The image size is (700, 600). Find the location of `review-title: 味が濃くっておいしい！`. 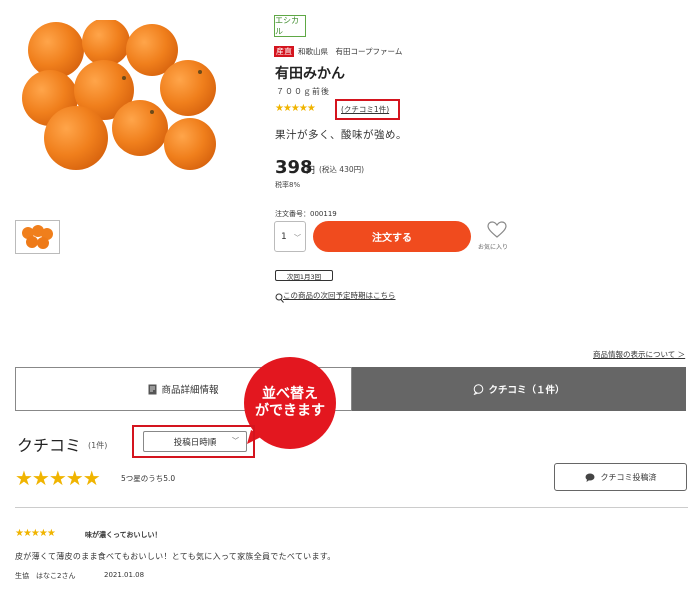

review-title: 味が濃くっておいしい！ is located at coordinates (123, 535).